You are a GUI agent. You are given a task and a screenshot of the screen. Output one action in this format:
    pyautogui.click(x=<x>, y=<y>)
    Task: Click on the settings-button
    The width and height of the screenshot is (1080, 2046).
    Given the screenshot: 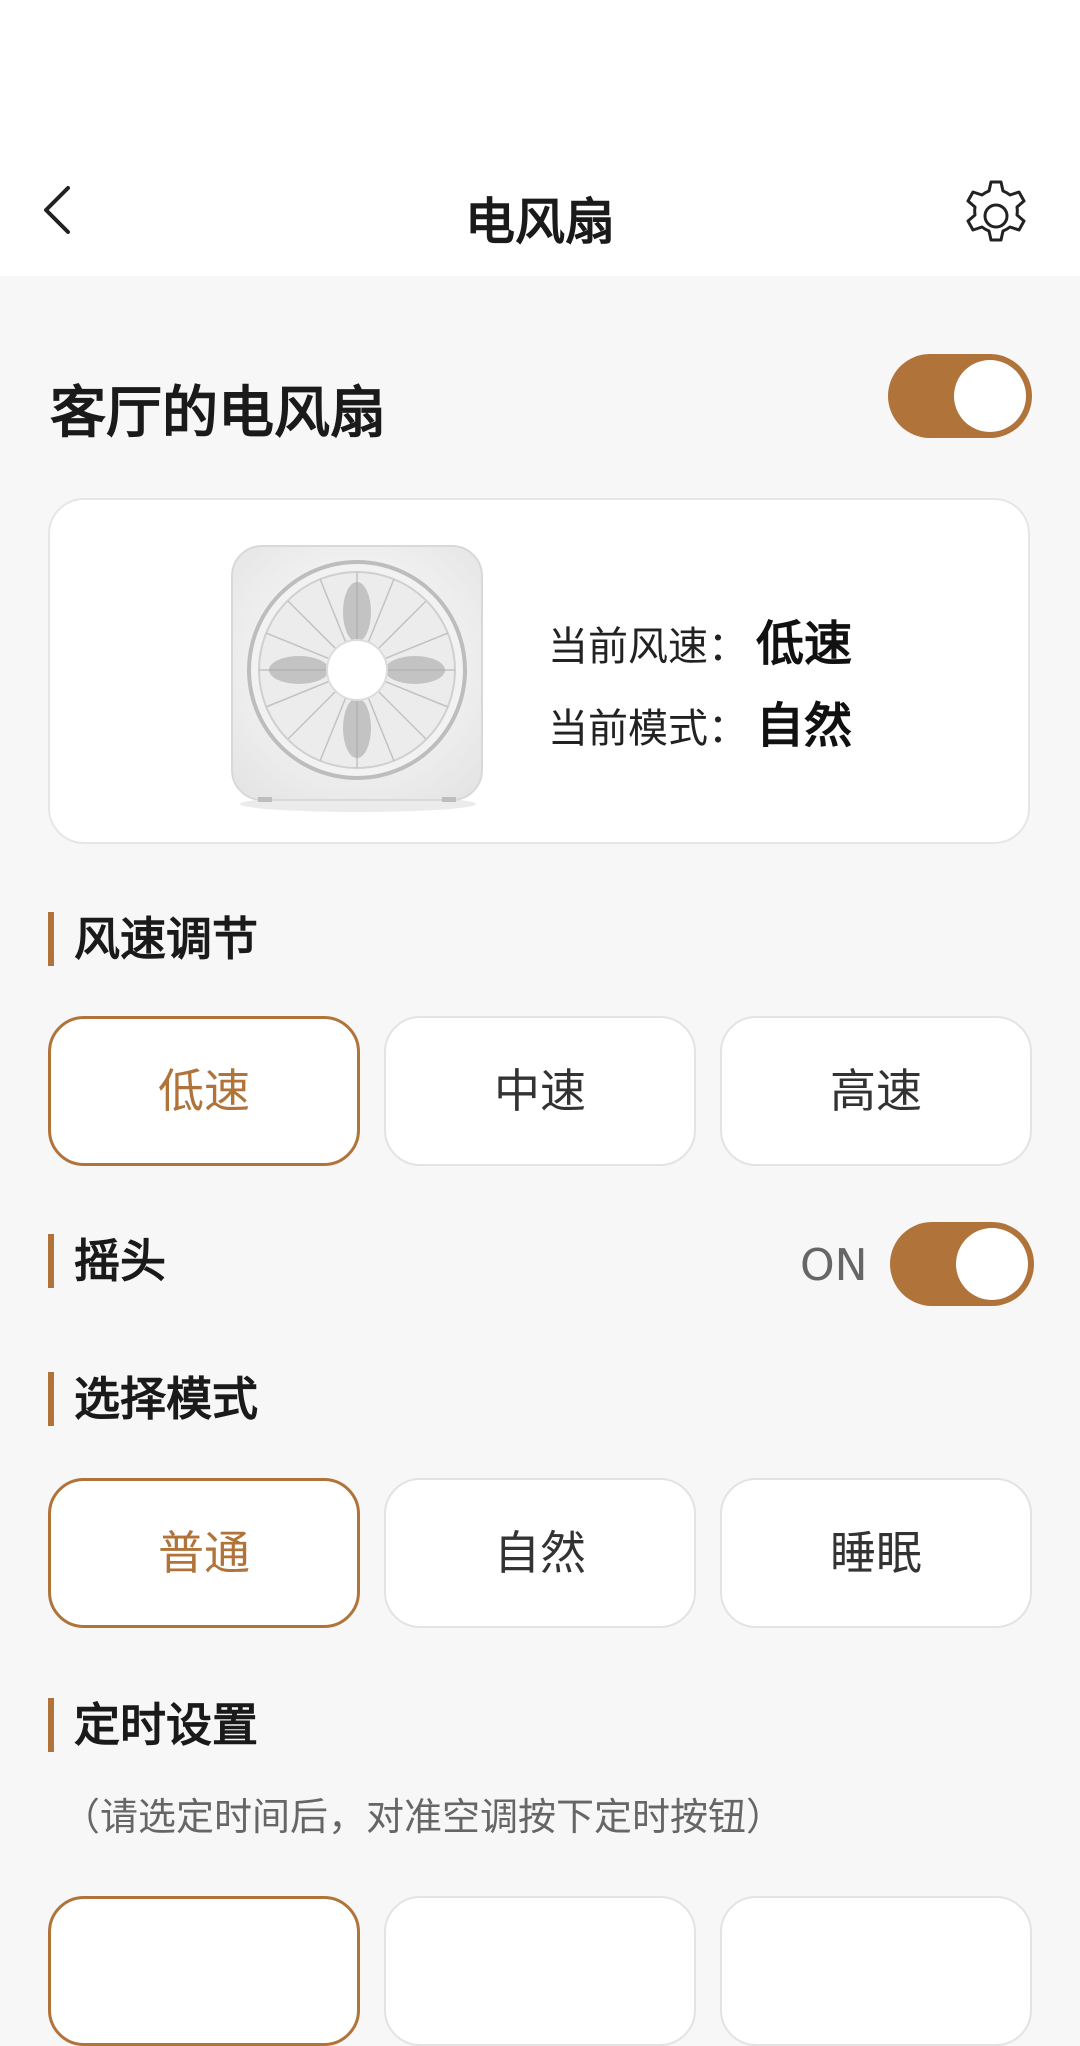 What is the action you would take?
    pyautogui.click(x=996, y=212)
    